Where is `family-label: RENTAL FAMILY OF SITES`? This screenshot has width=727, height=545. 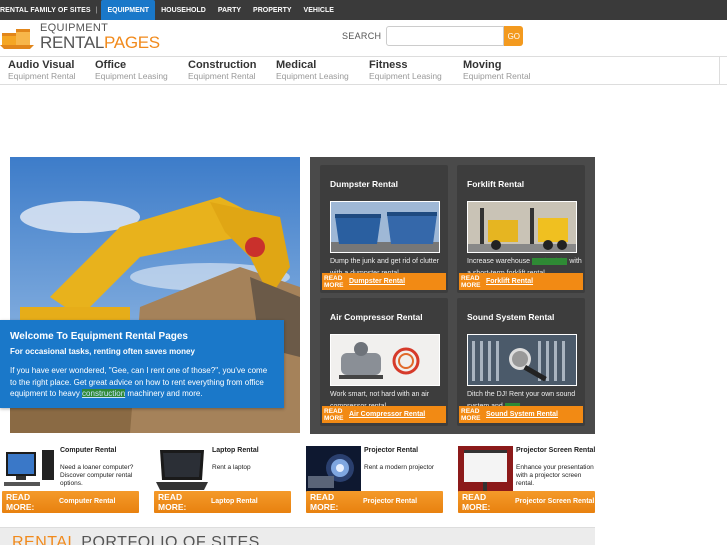 family-label: RENTAL FAMILY OF SITES is located at coordinates (45, 10).